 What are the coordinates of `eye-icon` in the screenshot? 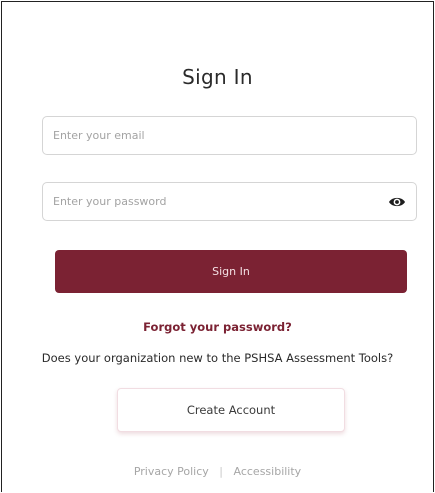 It's located at (397, 202).